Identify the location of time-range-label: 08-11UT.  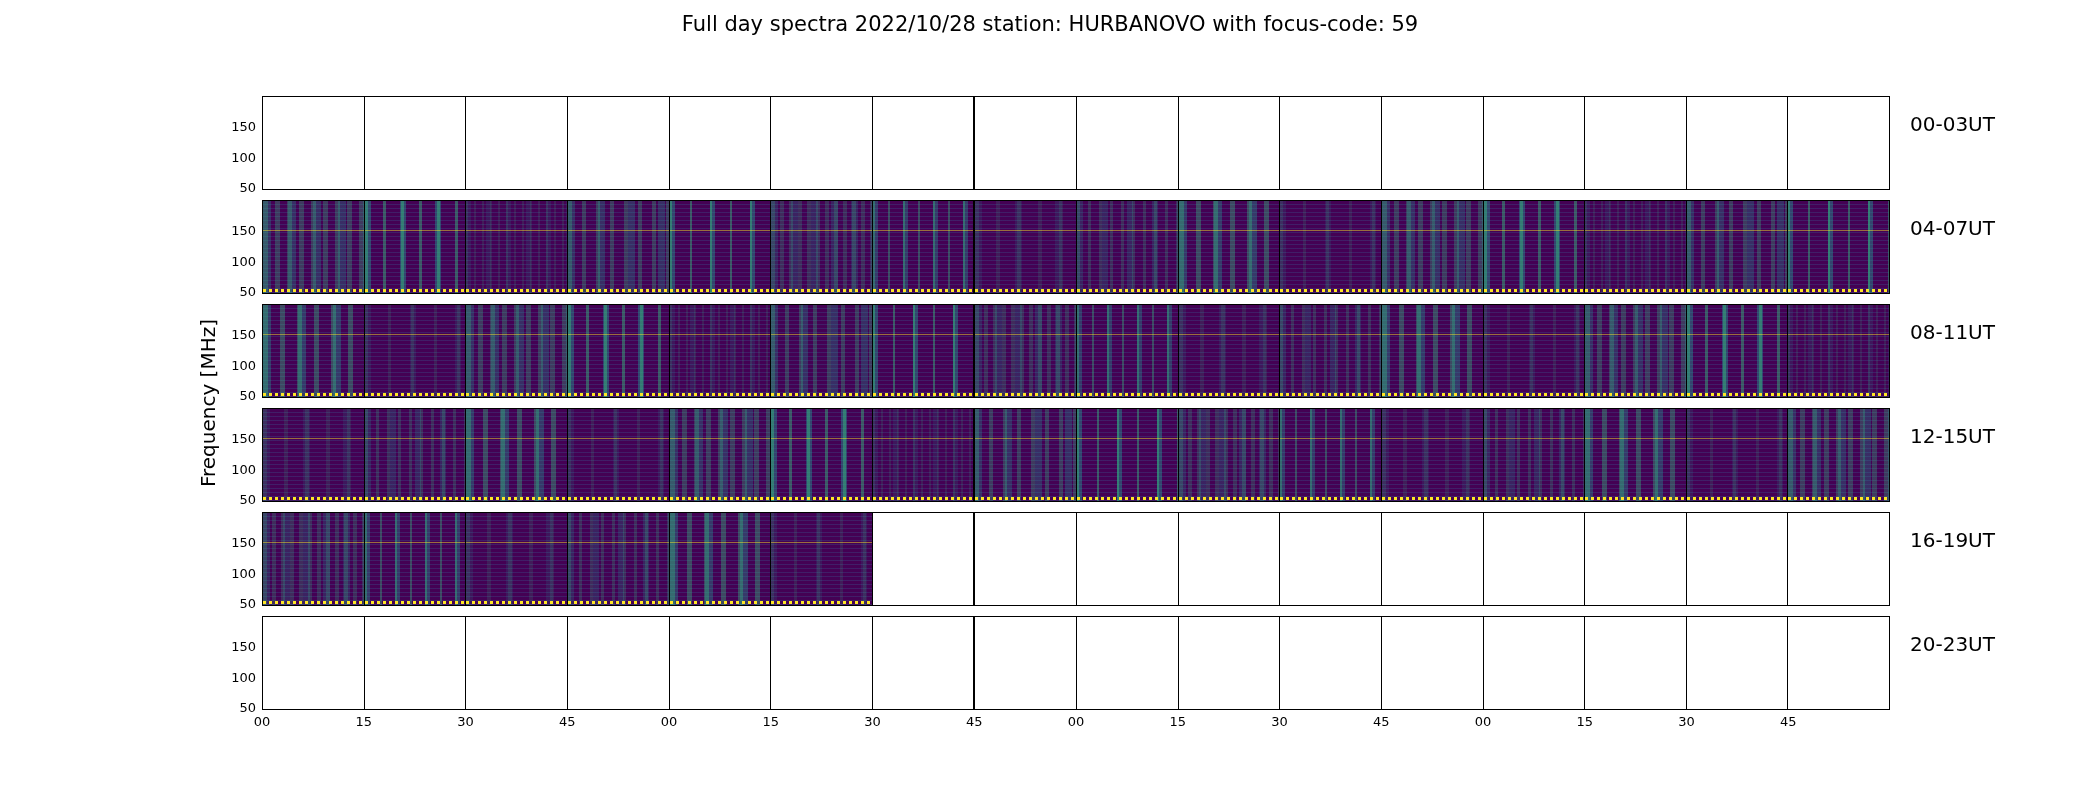
(1952, 332).